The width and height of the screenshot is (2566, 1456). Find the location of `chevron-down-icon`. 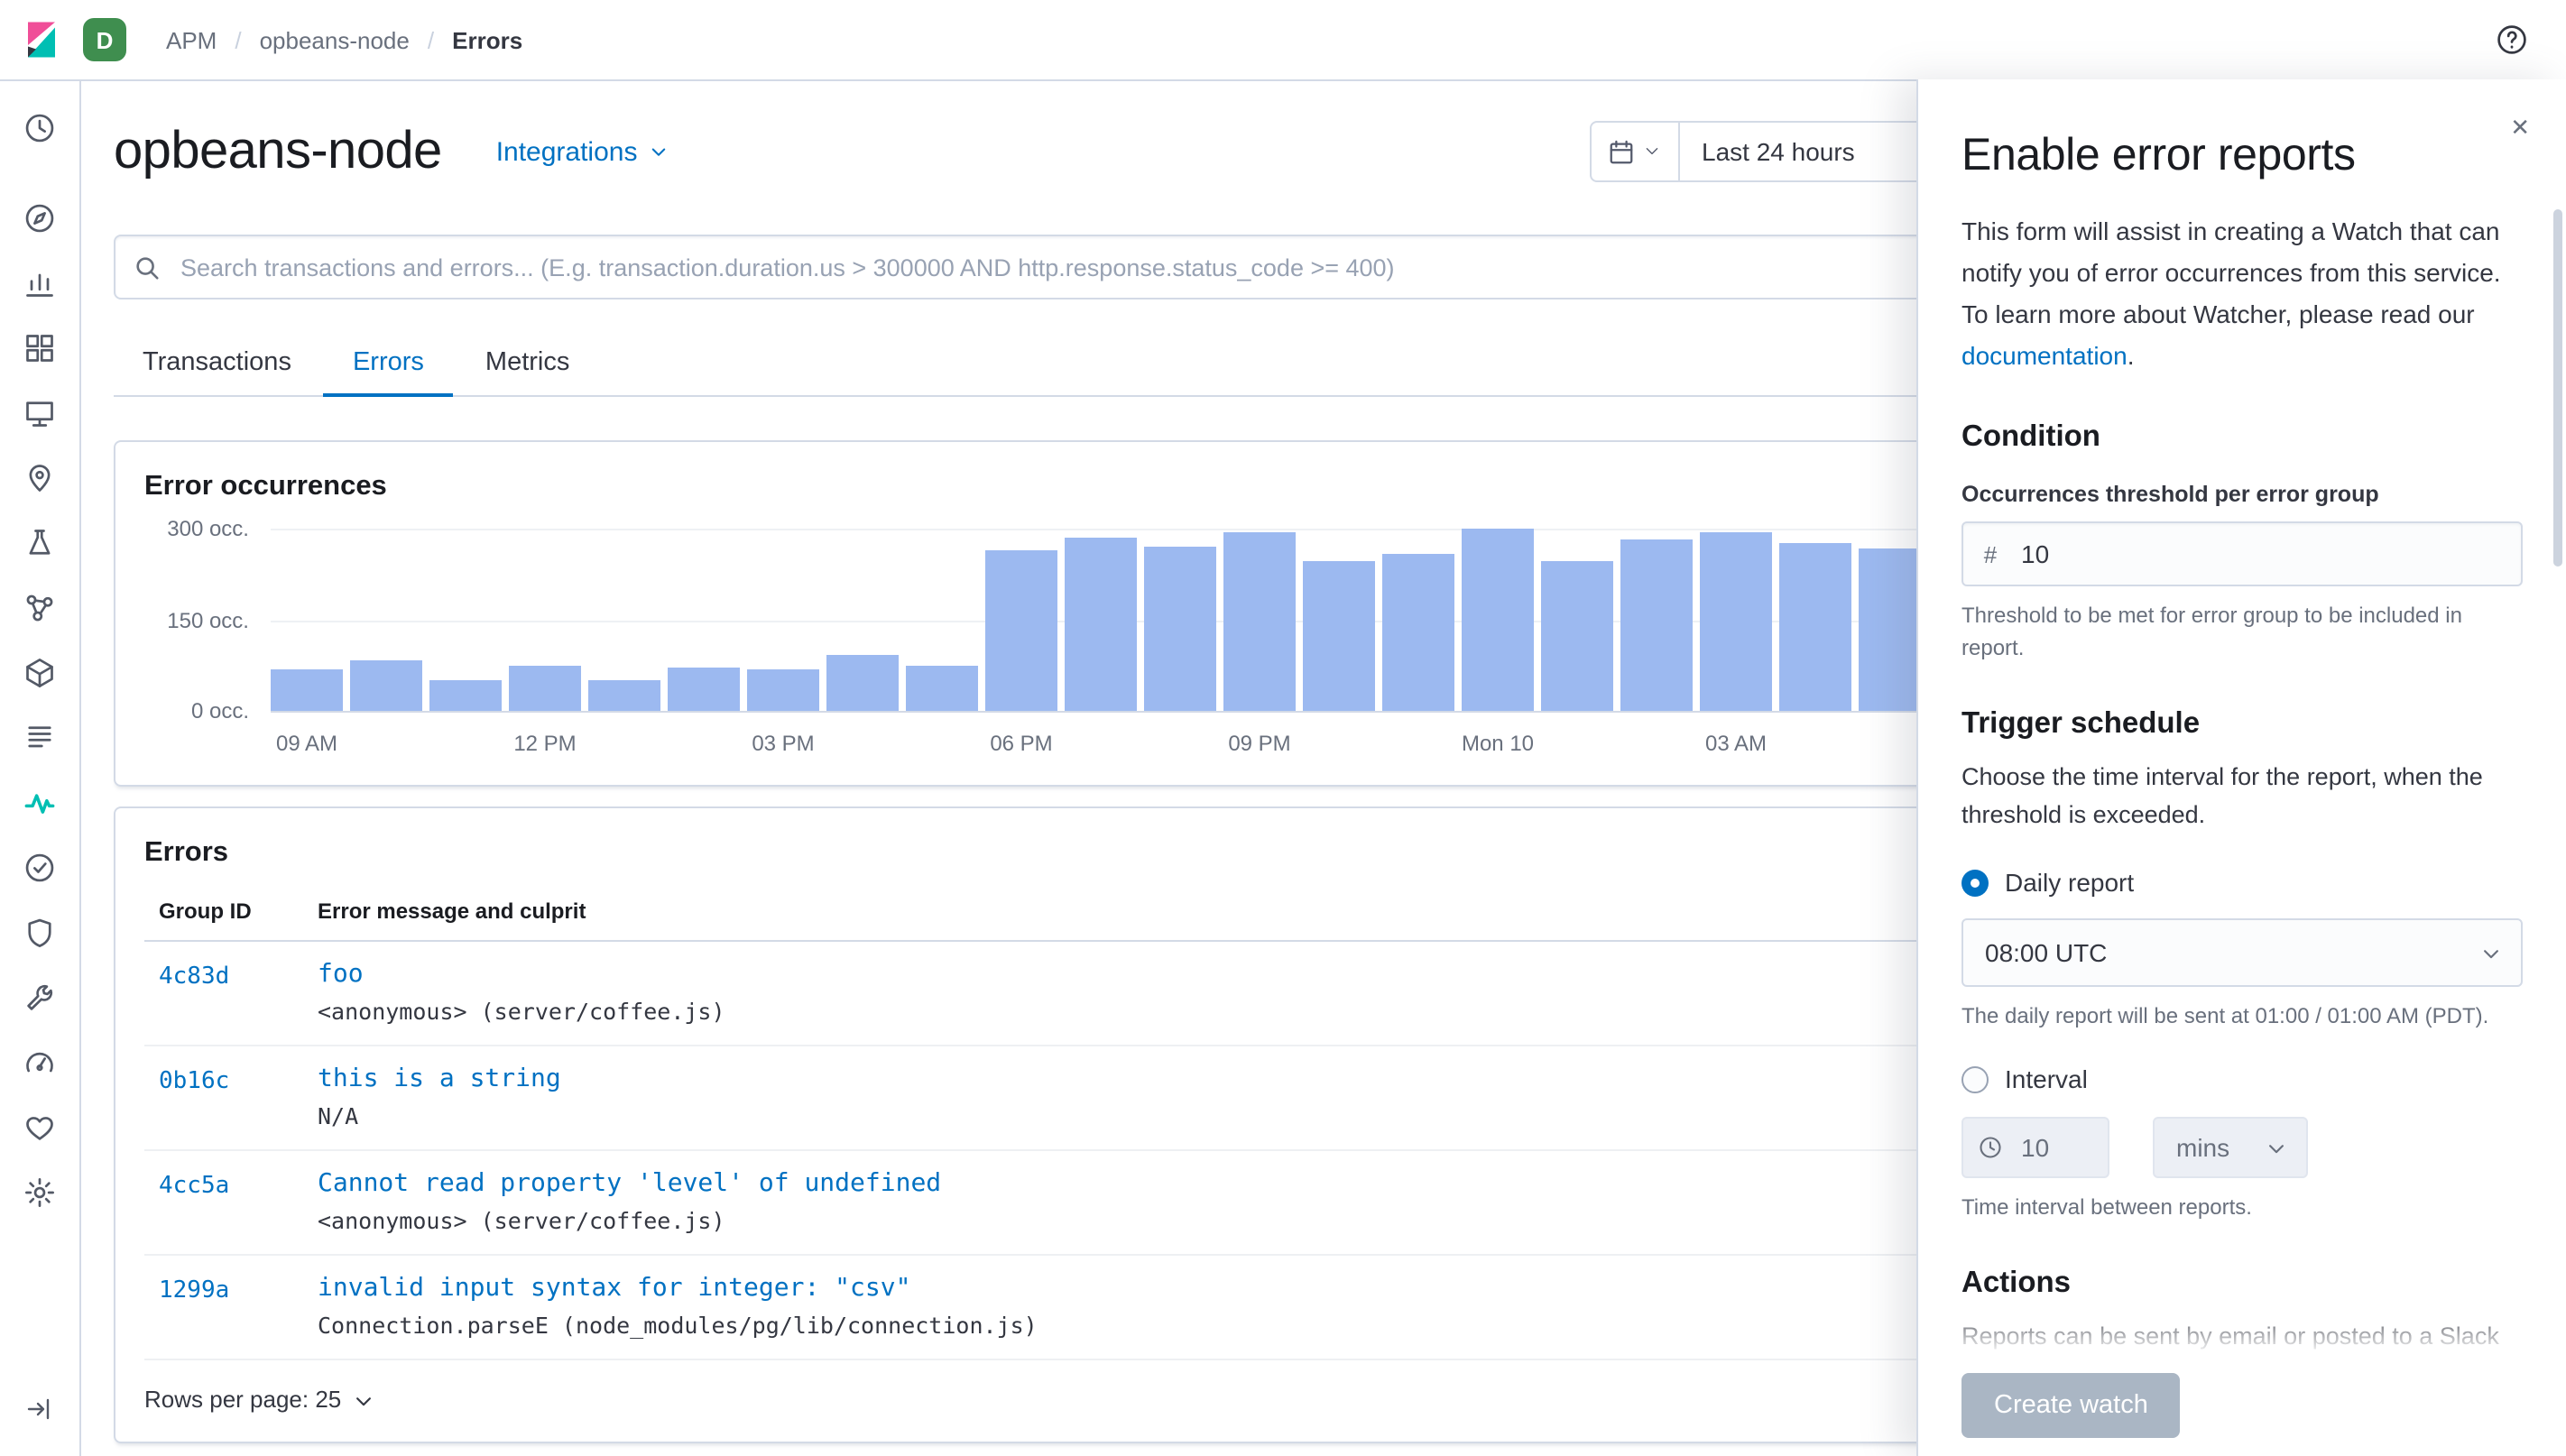

chevron-down-icon is located at coordinates (363, 1399).